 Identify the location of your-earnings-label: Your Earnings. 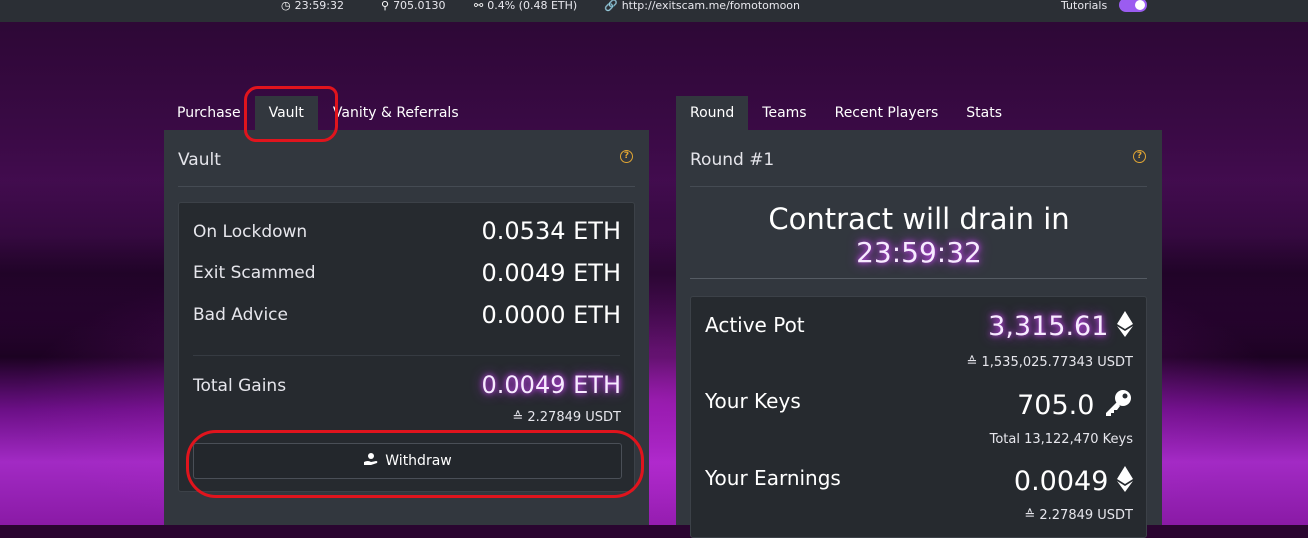
(773, 478).